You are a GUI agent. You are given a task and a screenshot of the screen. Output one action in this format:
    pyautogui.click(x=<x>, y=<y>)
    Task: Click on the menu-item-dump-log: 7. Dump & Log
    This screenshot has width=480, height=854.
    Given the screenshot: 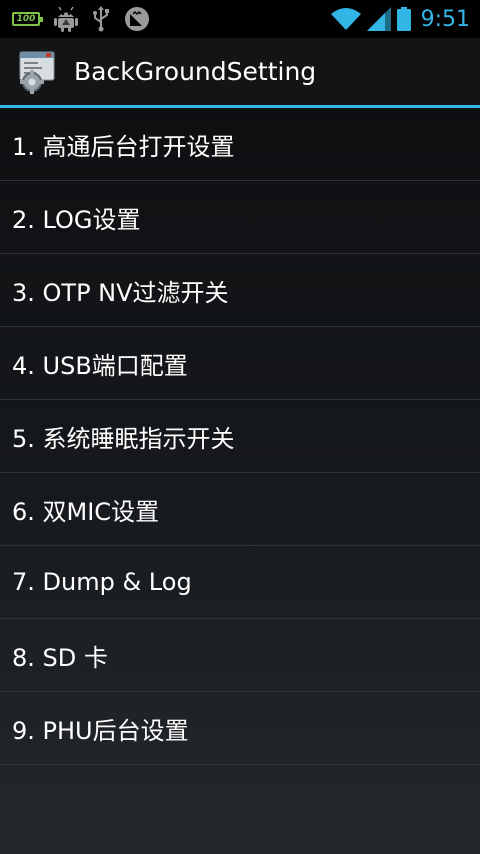 What is the action you would take?
    pyautogui.click(x=240, y=582)
    